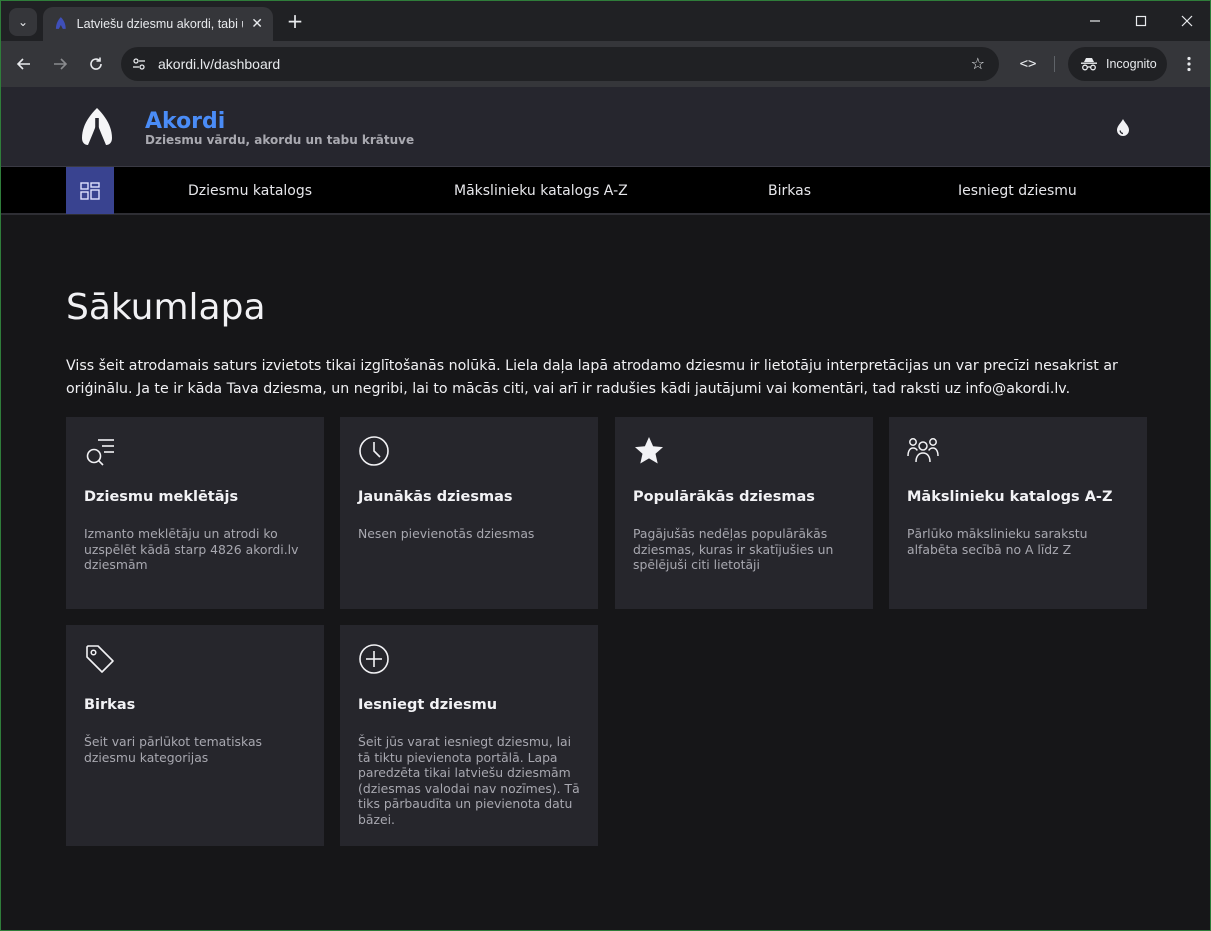 The height and width of the screenshot is (931, 1211). I want to click on nav-submit-song: Iesniegt dziesmu, so click(1017, 190).